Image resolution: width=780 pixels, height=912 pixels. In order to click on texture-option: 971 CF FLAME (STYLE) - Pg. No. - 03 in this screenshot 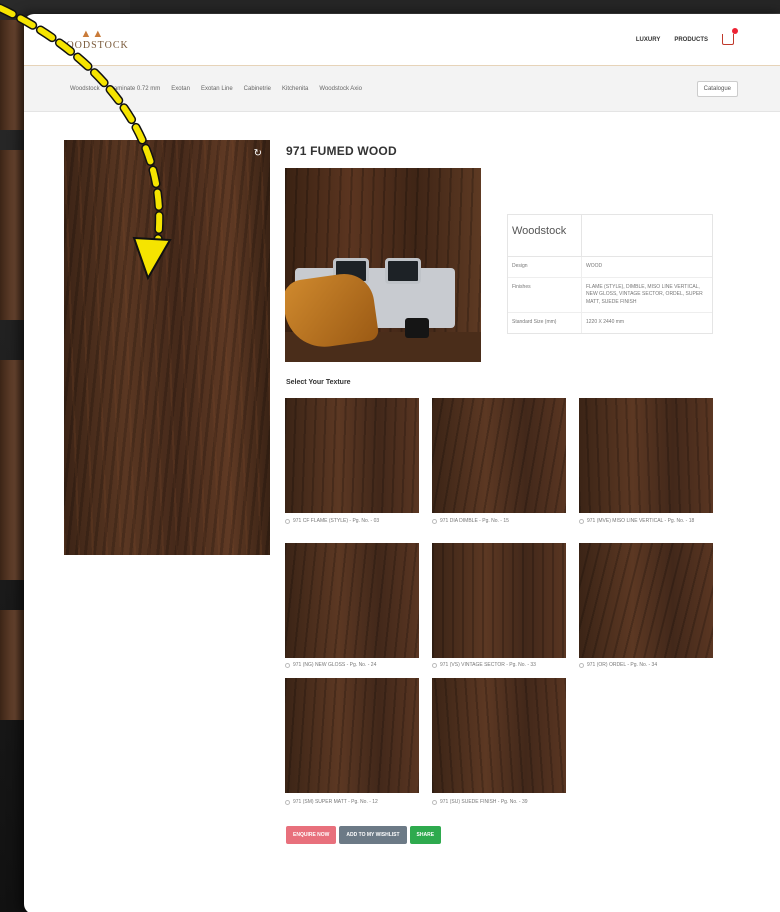, I will do `click(355, 521)`.